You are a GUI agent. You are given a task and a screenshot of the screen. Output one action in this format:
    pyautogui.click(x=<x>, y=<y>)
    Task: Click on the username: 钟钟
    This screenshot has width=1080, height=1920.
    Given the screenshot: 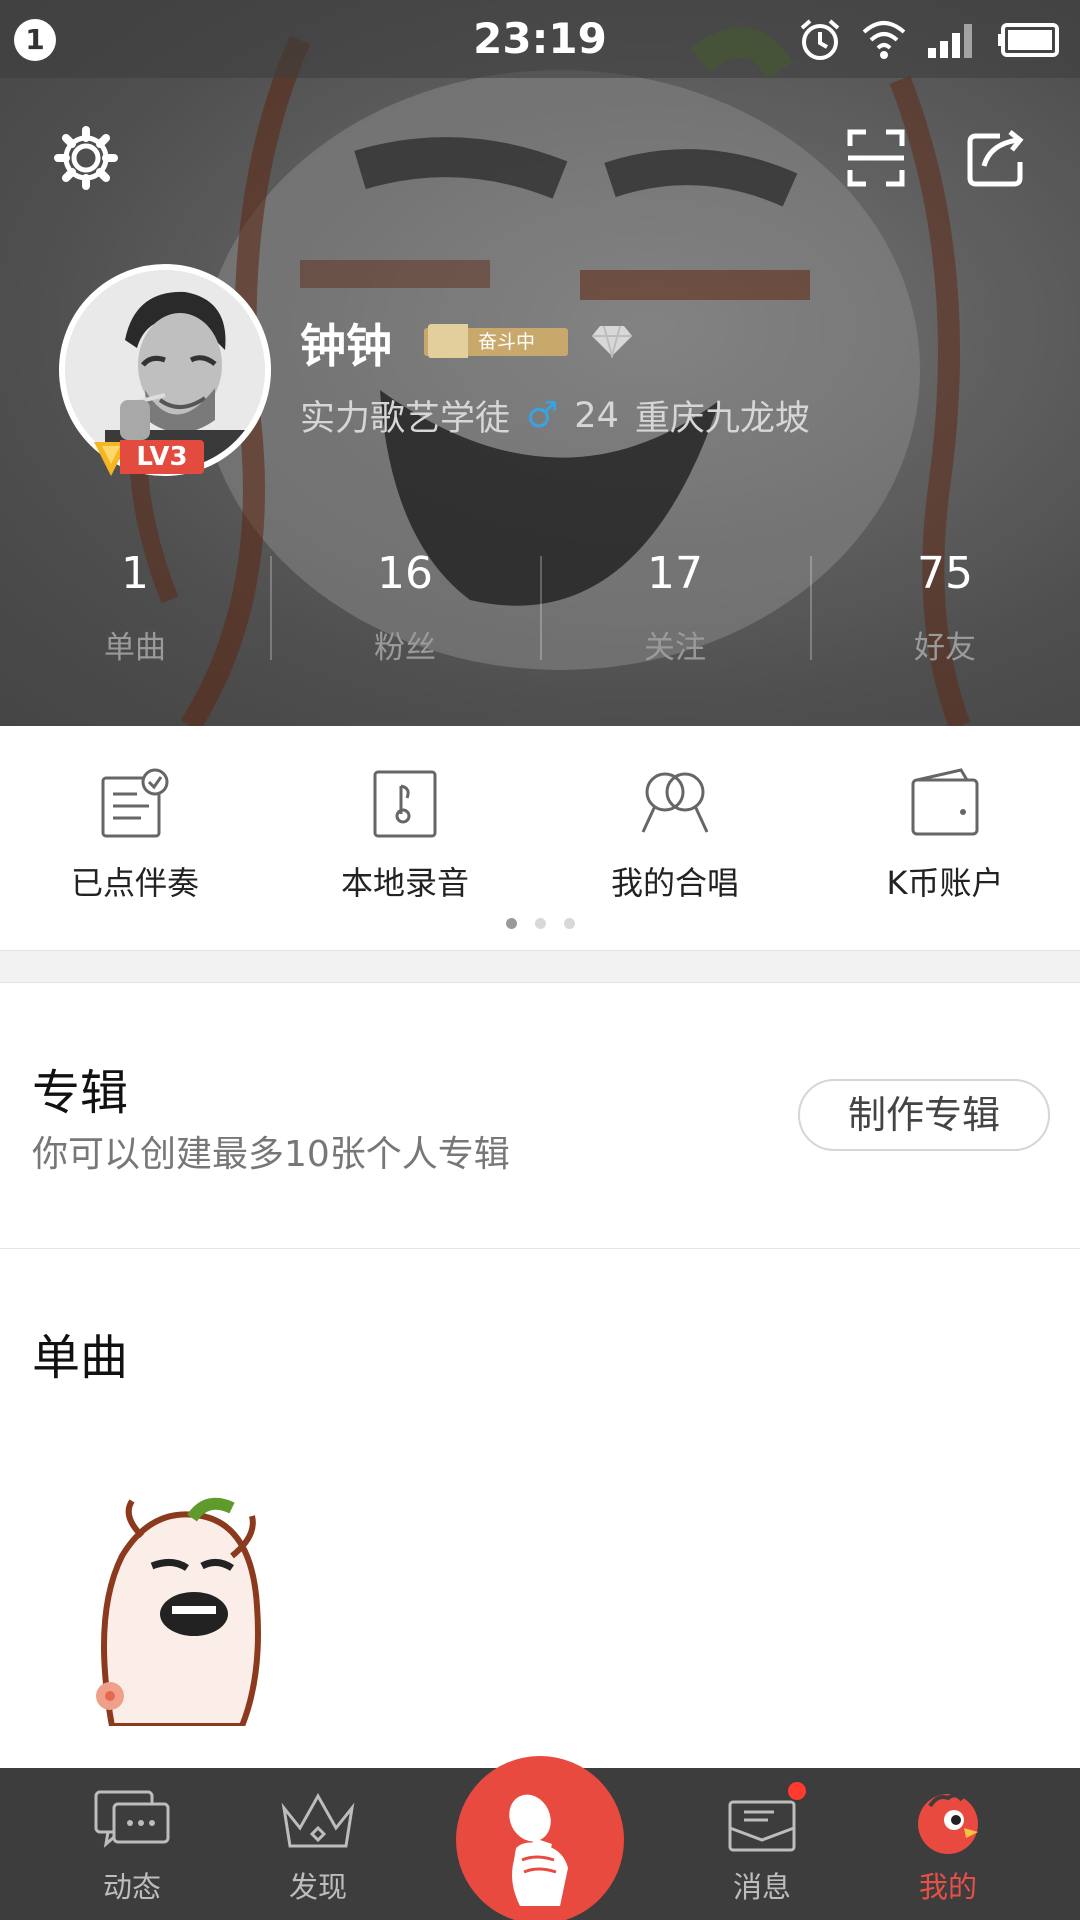 What is the action you would take?
    pyautogui.click(x=346, y=346)
    